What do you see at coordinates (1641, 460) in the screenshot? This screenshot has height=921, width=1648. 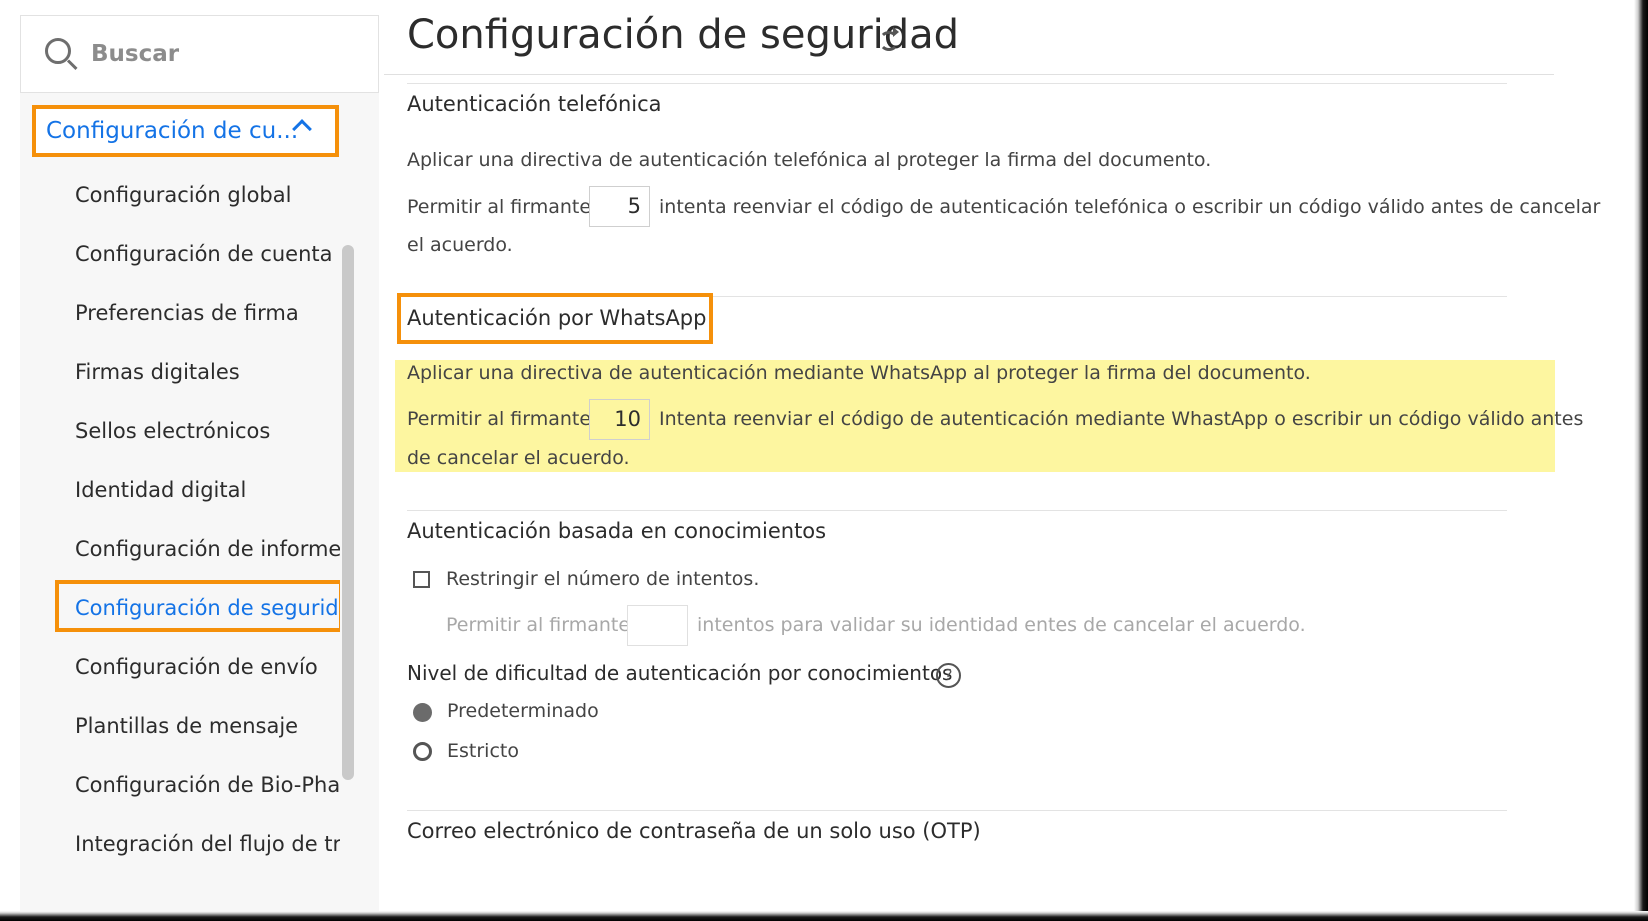 I see `window-shadow-right` at bounding box center [1641, 460].